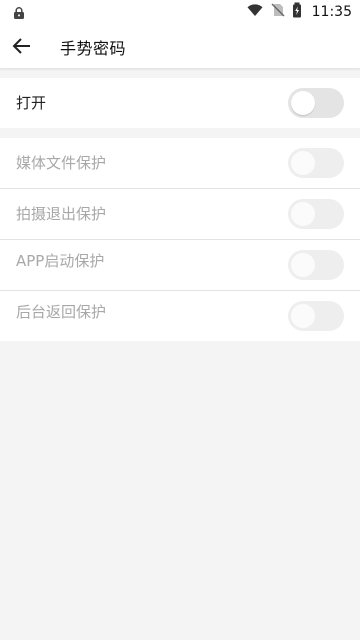  I want to click on app-bar: 手势密码, so click(180, 46).